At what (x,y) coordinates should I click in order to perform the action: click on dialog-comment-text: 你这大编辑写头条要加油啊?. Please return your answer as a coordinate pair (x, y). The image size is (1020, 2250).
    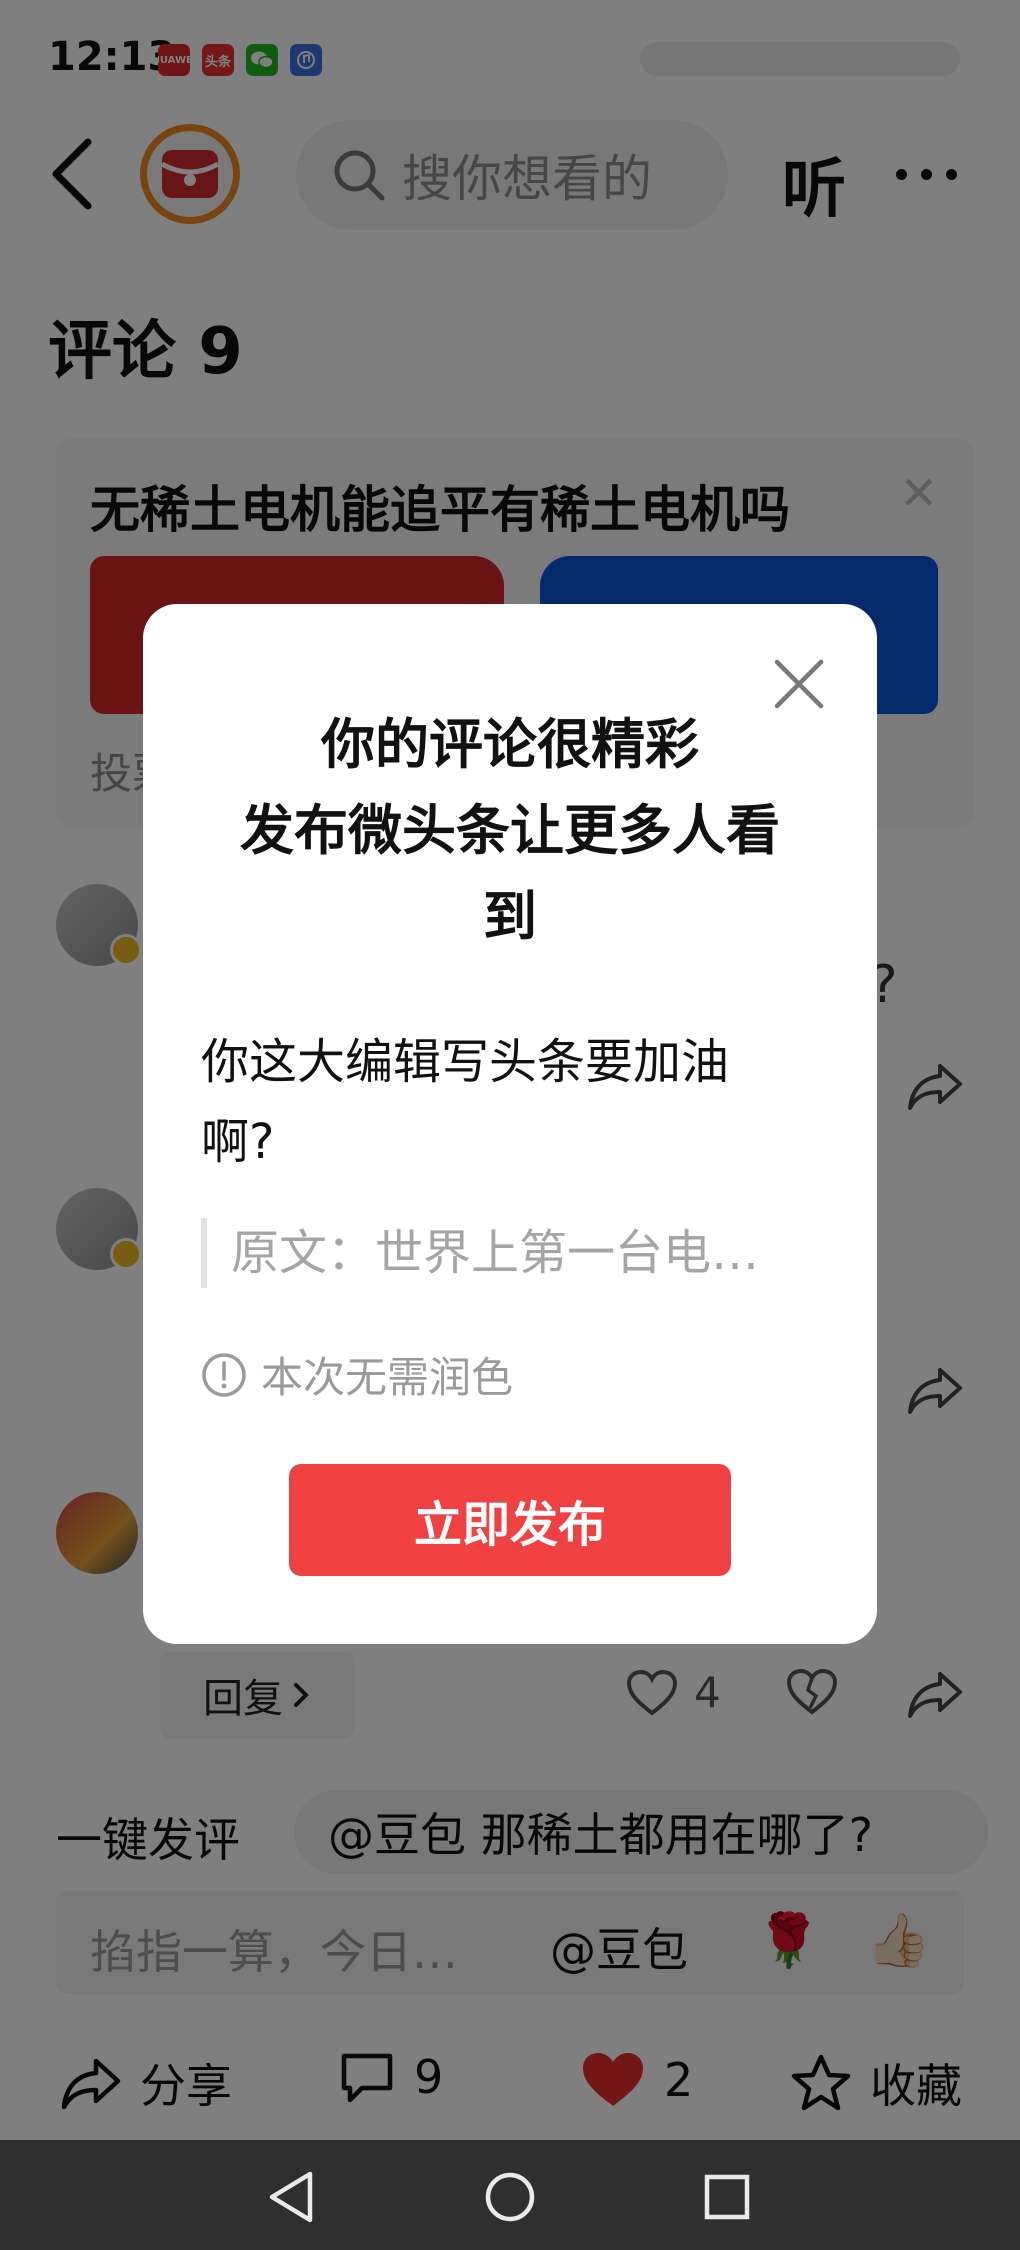
    Looking at the image, I should click on (465, 1102).